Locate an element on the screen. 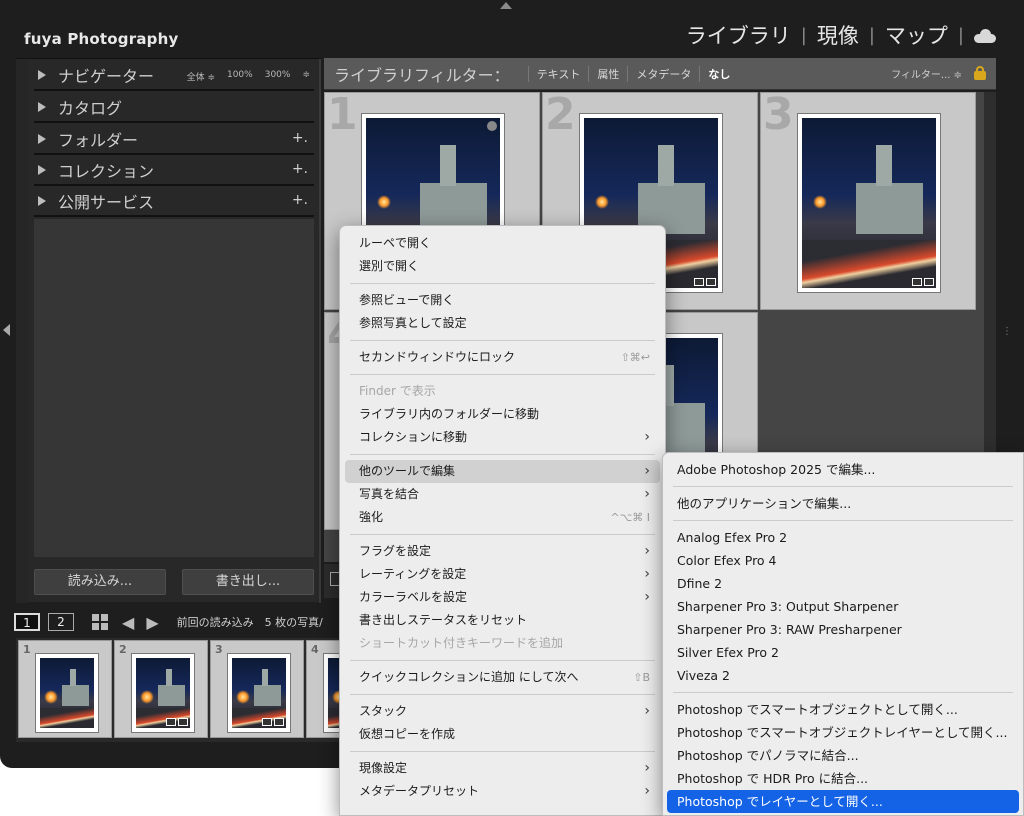  context-menu-item: スタック › is located at coordinates (502, 711).